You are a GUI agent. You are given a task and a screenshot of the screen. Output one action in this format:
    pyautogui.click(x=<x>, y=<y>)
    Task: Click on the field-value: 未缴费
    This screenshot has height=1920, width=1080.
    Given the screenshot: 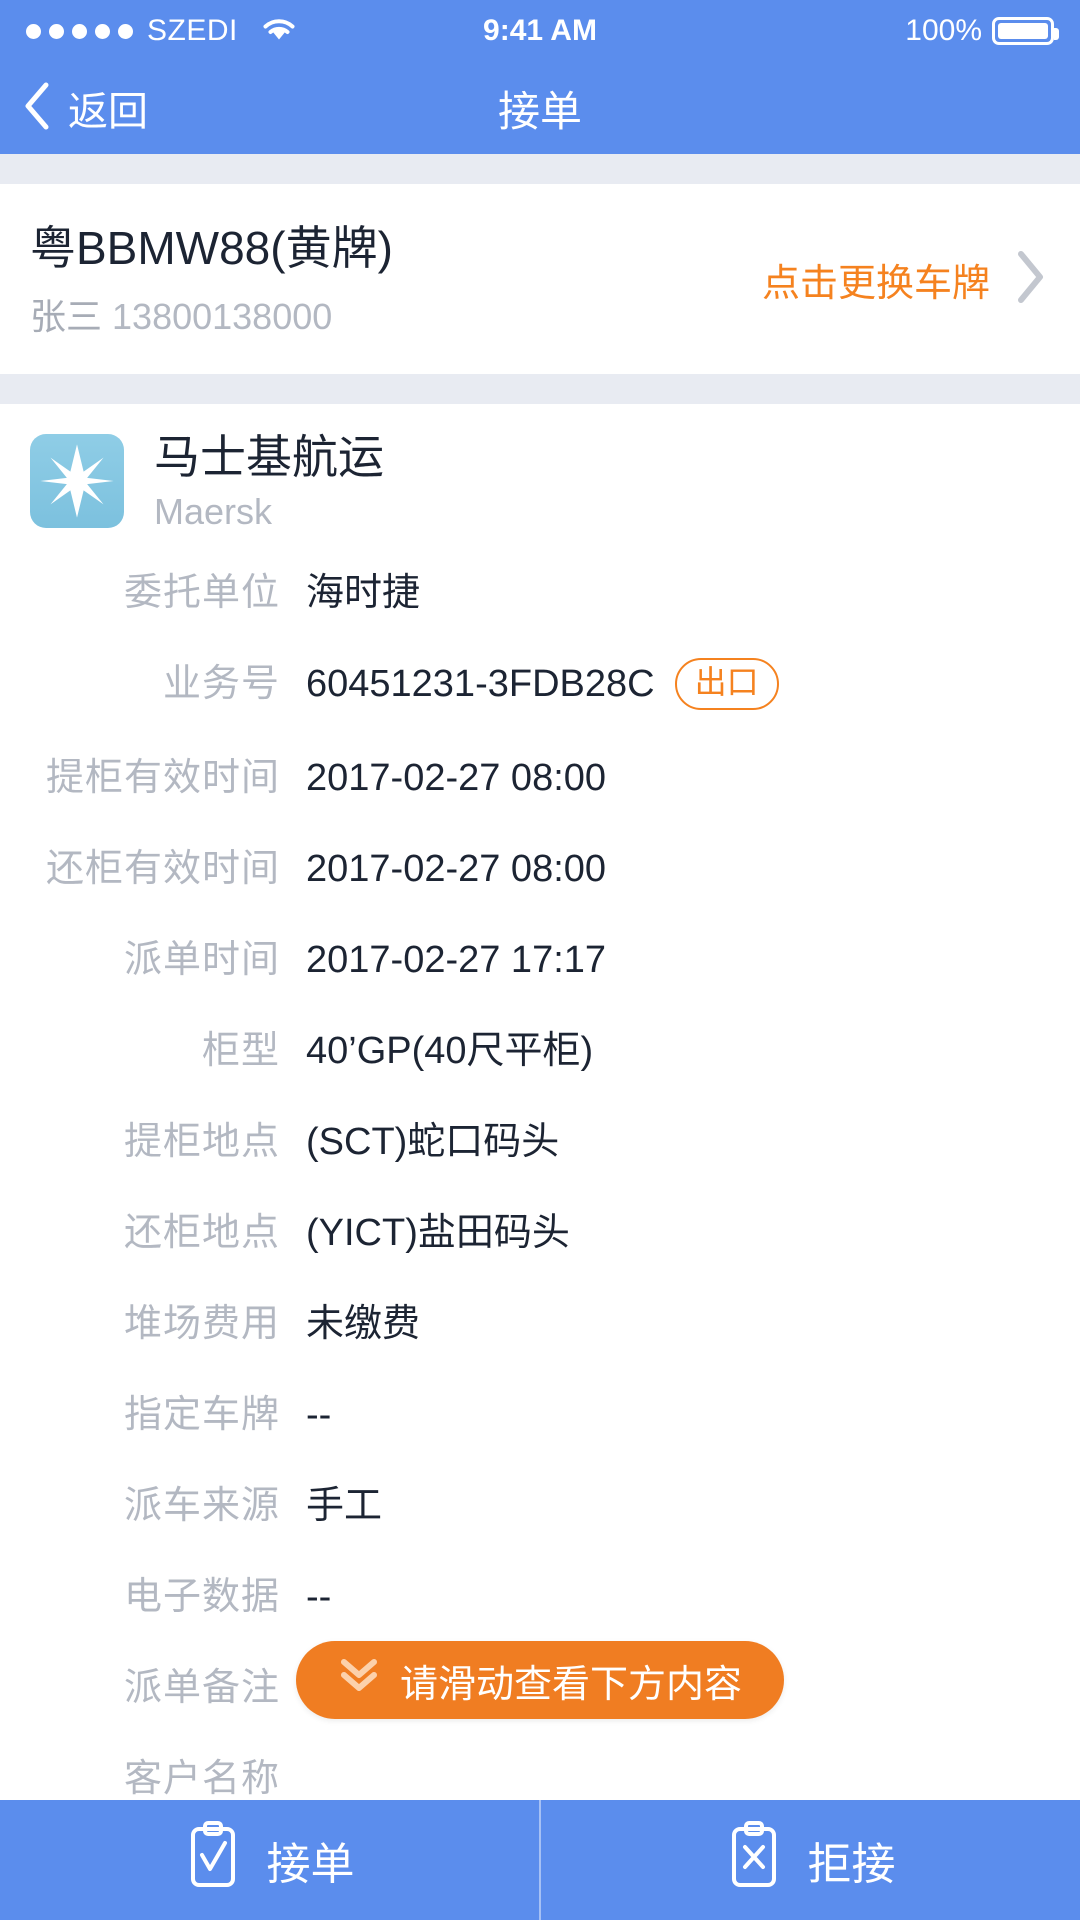 What is the action you would take?
    pyautogui.click(x=363, y=1324)
    